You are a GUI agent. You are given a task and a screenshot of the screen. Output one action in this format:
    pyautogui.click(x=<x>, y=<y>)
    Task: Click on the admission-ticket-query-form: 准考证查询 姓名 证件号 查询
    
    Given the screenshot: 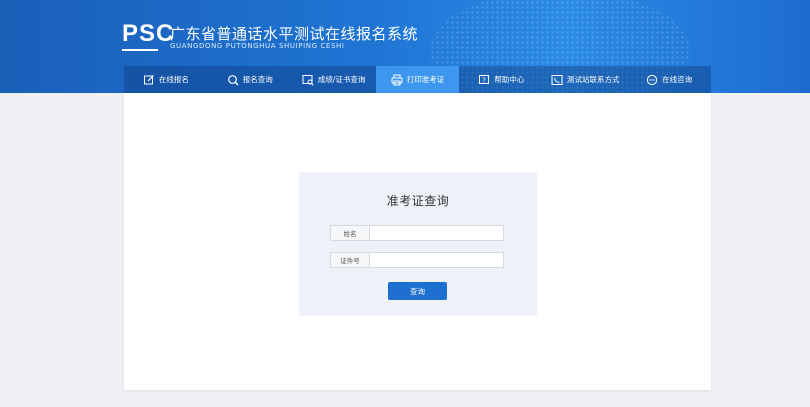 What is the action you would take?
    pyautogui.click(x=418, y=244)
    